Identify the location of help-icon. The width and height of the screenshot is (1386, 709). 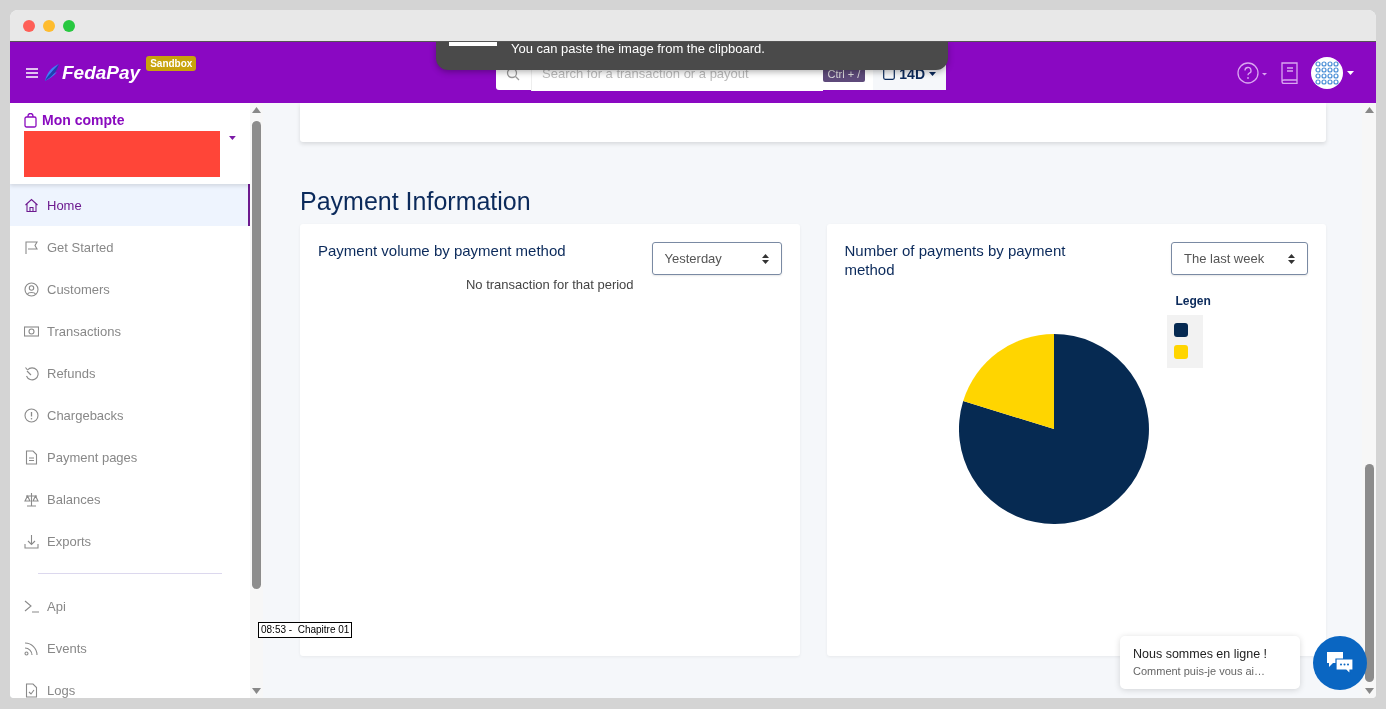
(1252, 72).